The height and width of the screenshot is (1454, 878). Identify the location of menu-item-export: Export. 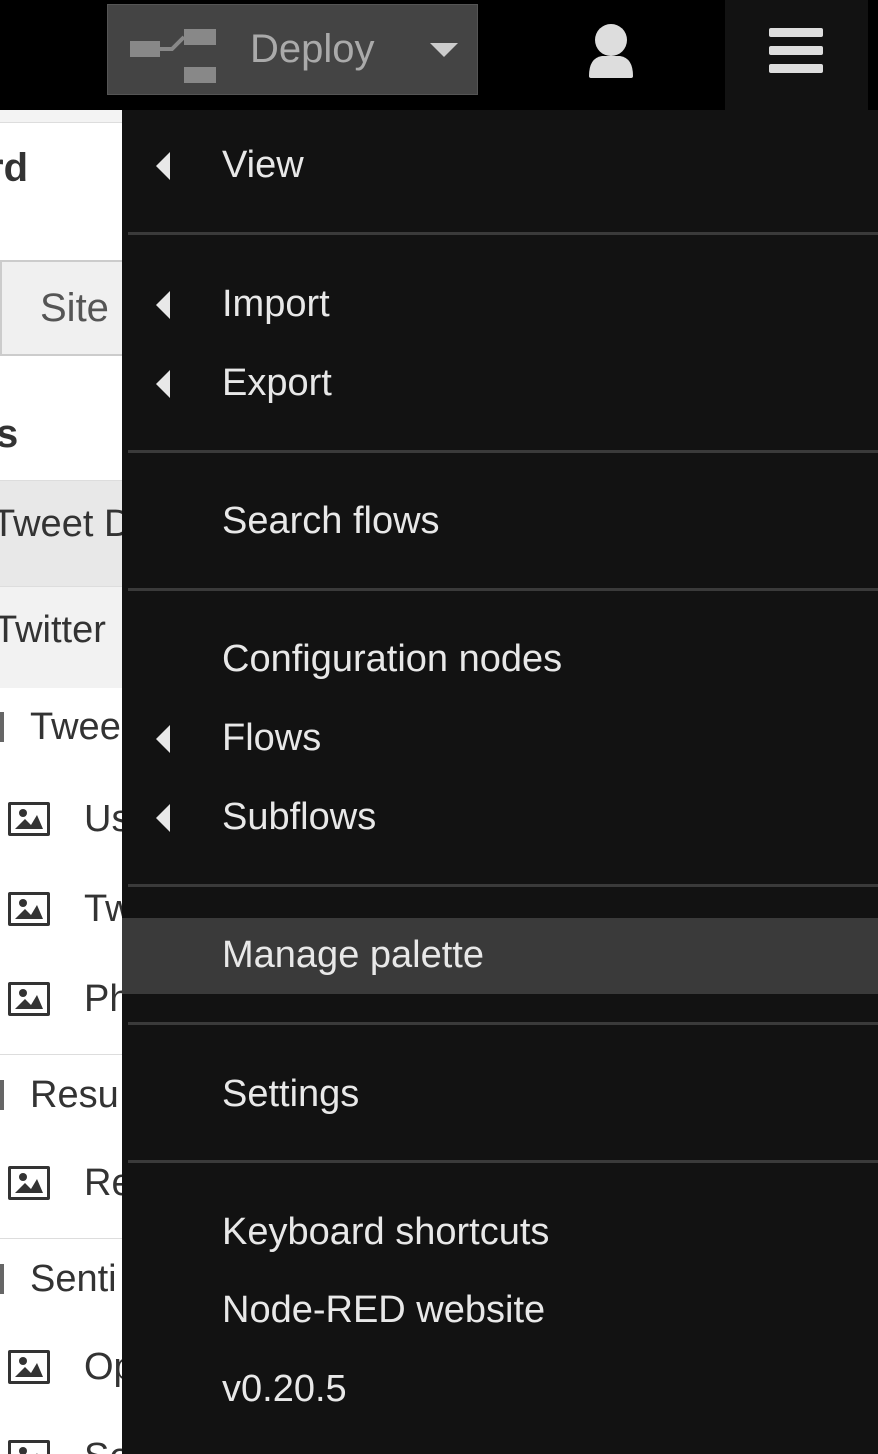
(500, 384).